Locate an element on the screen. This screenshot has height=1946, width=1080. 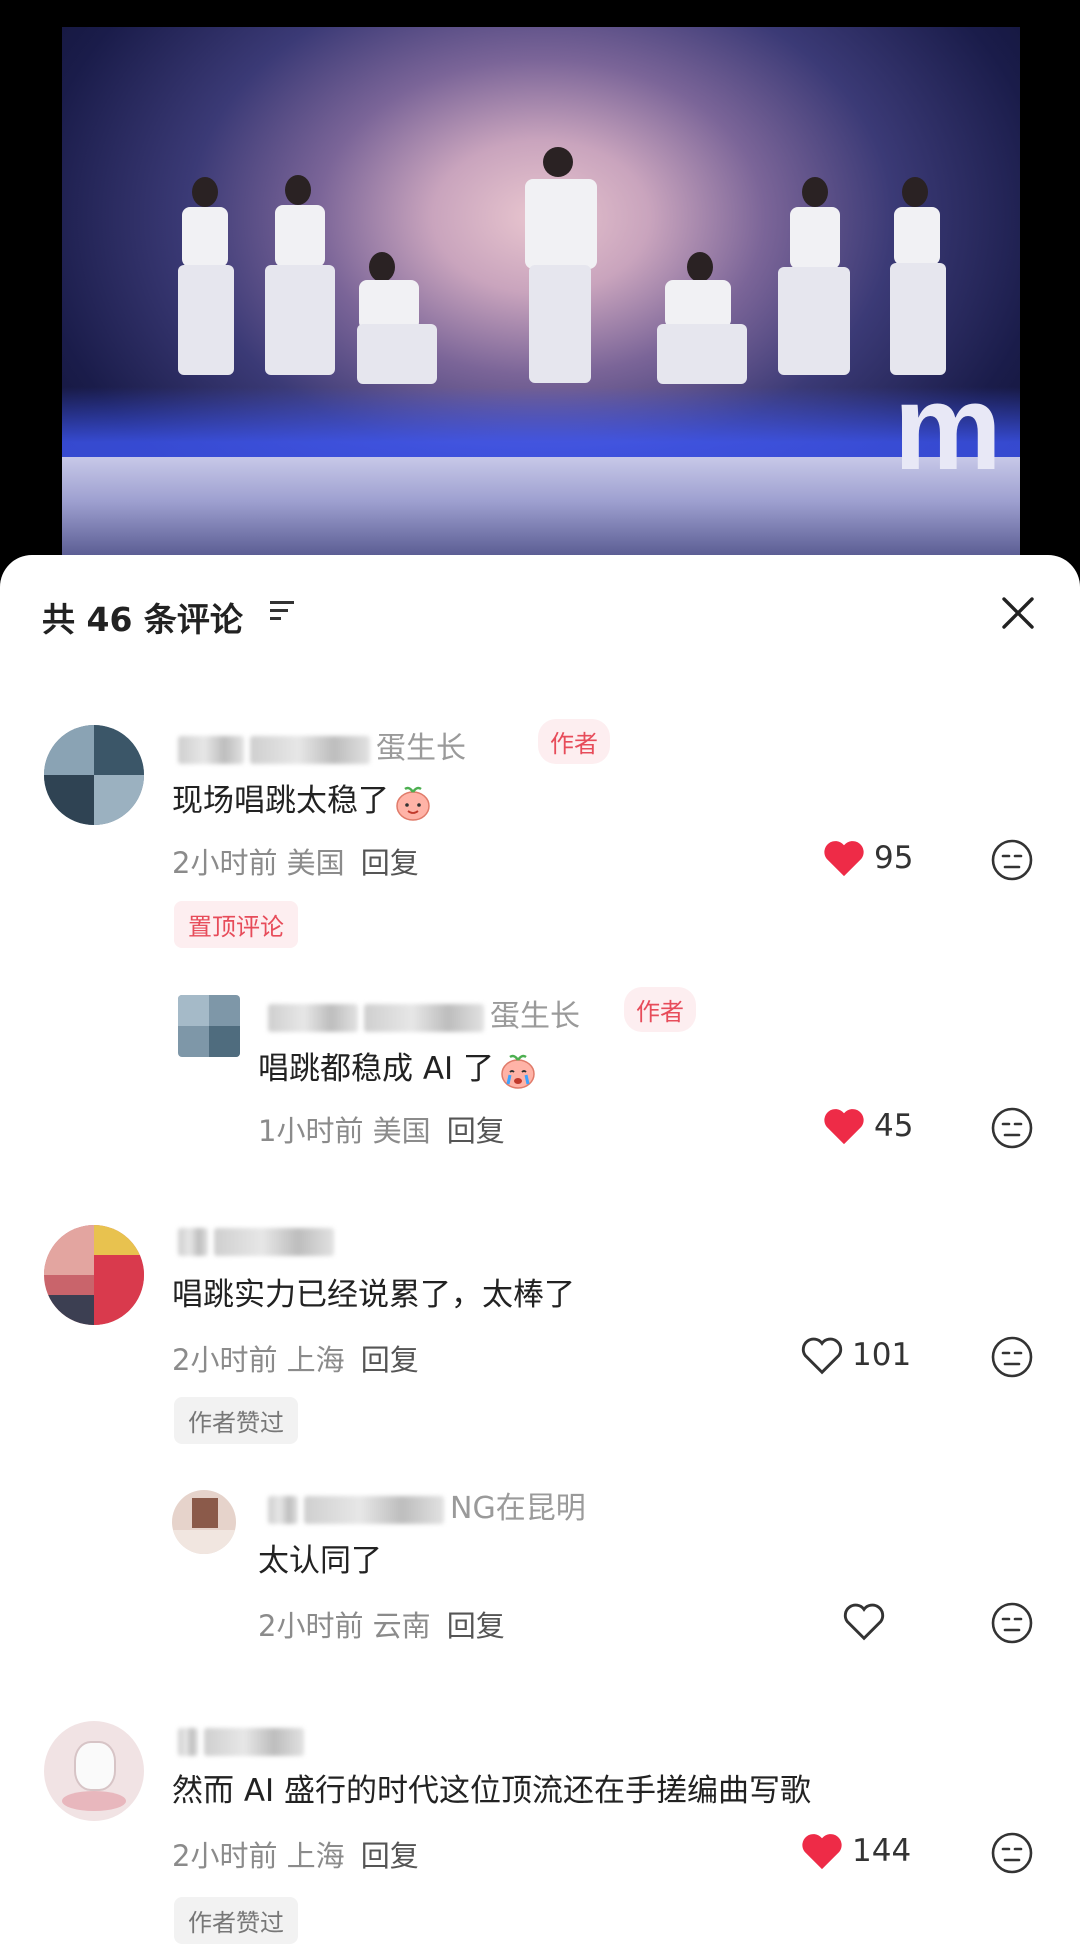
username: NG在昆明 is located at coordinates (427, 1505).